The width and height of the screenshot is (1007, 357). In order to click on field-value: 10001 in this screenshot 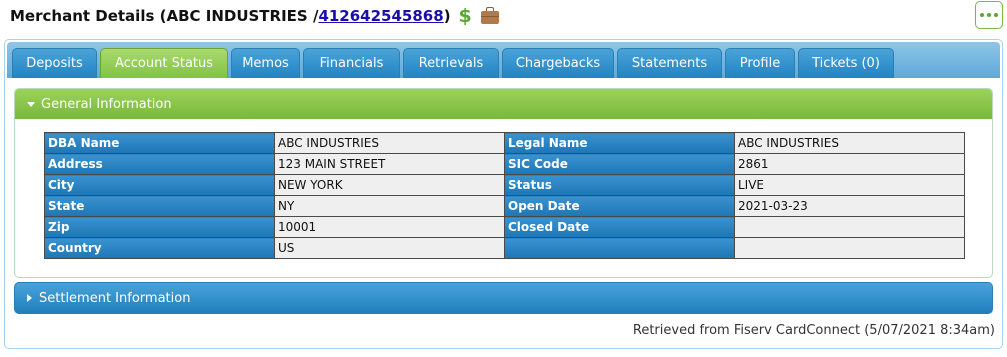, I will do `click(389, 227)`.